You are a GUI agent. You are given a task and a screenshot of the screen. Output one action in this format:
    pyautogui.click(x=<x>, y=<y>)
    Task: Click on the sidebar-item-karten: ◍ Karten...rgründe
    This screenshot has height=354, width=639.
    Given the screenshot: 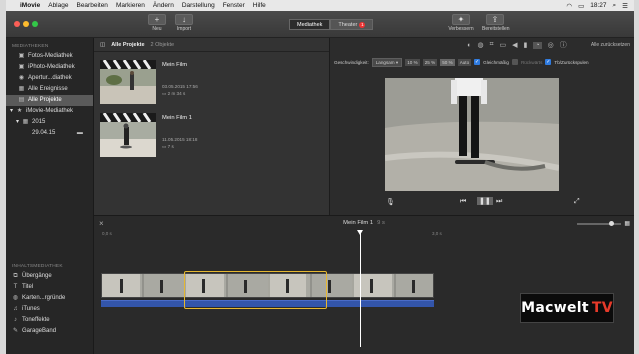 What is the action you would take?
    pyautogui.click(x=50, y=298)
    